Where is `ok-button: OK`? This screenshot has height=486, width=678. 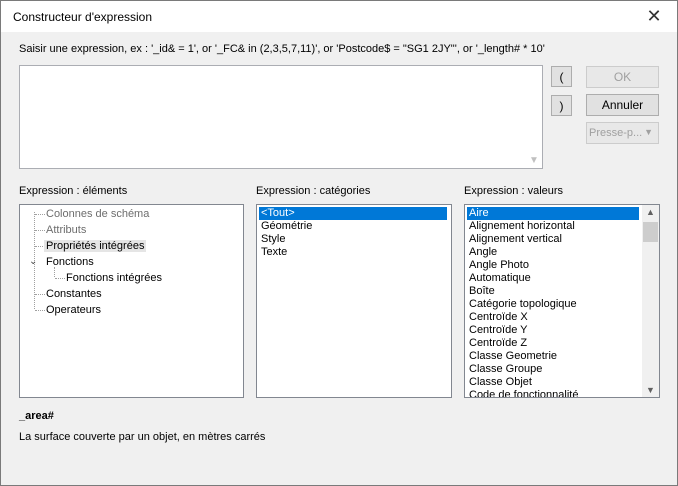 ok-button: OK is located at coordinates (622, 77).